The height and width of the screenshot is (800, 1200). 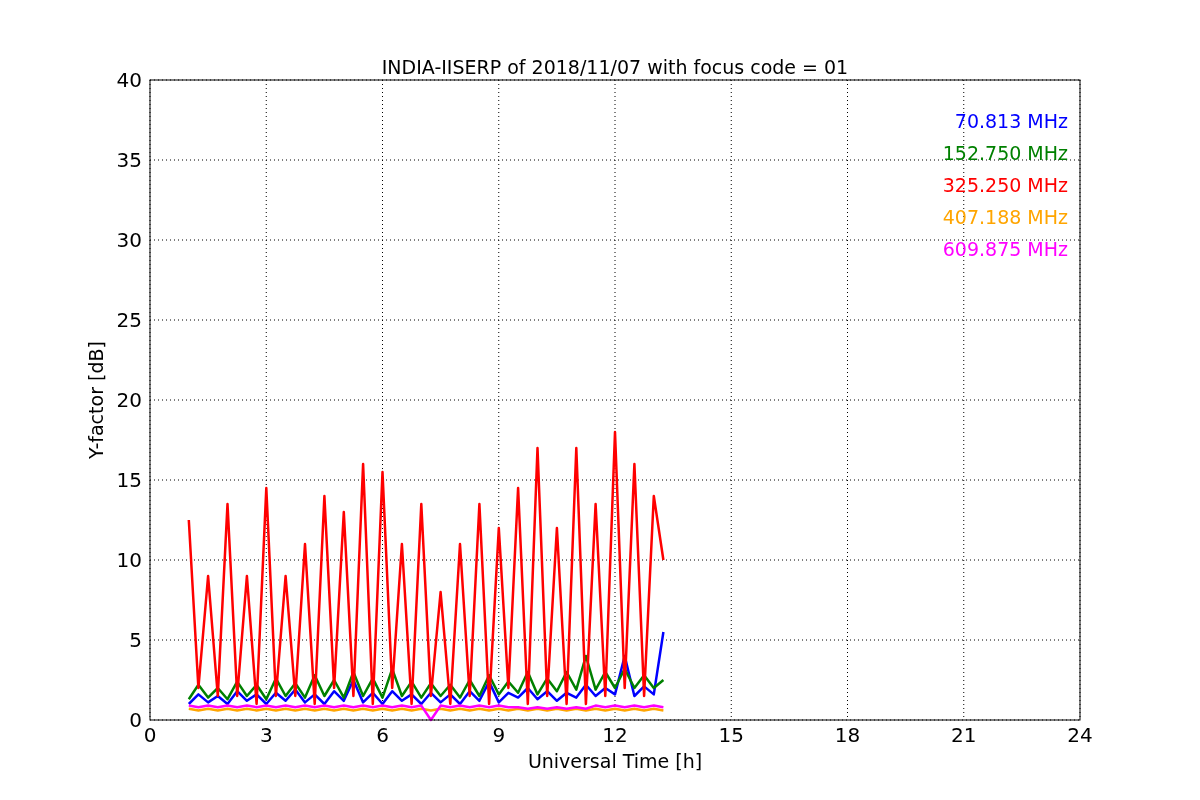 What do you see at coordinates (129, 400) in the screenshot?
I see `y-tick-label: 20` at bounding box center [129, 400].